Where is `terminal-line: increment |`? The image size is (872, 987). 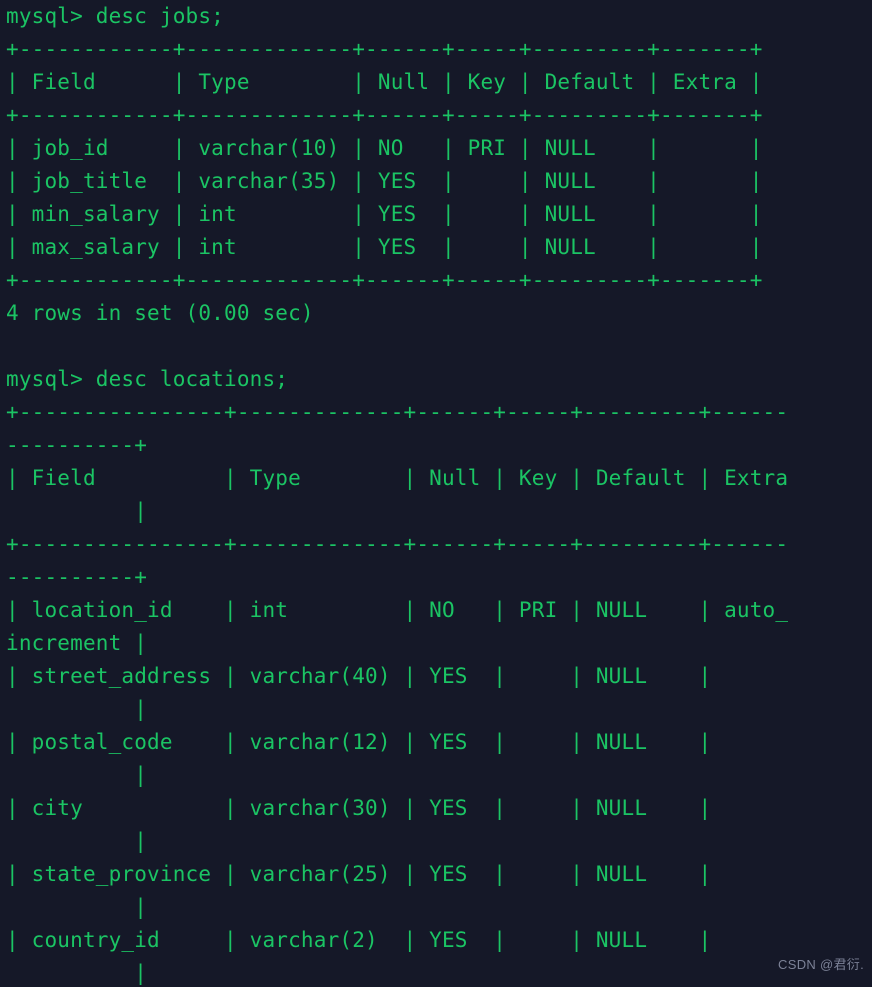 terminal-line: increment | is located at coordinates (77, 643).